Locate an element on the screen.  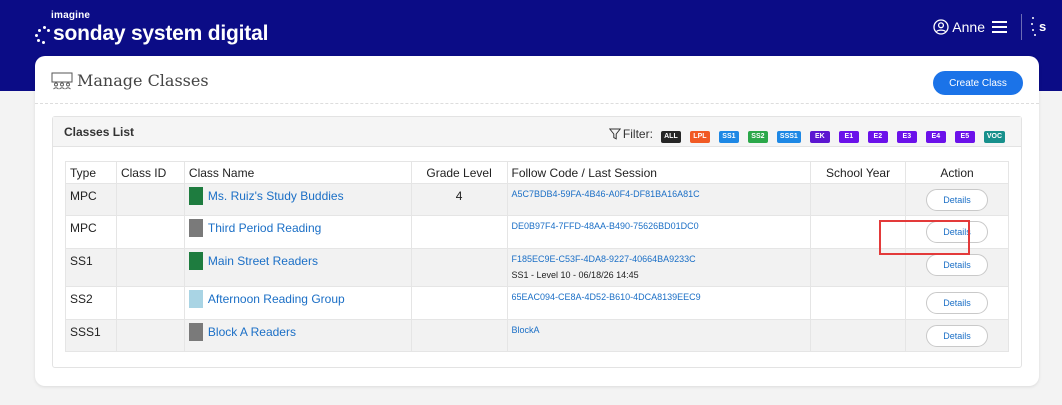
filter-badge-voc: VOC is located at coordinates (994, 137).